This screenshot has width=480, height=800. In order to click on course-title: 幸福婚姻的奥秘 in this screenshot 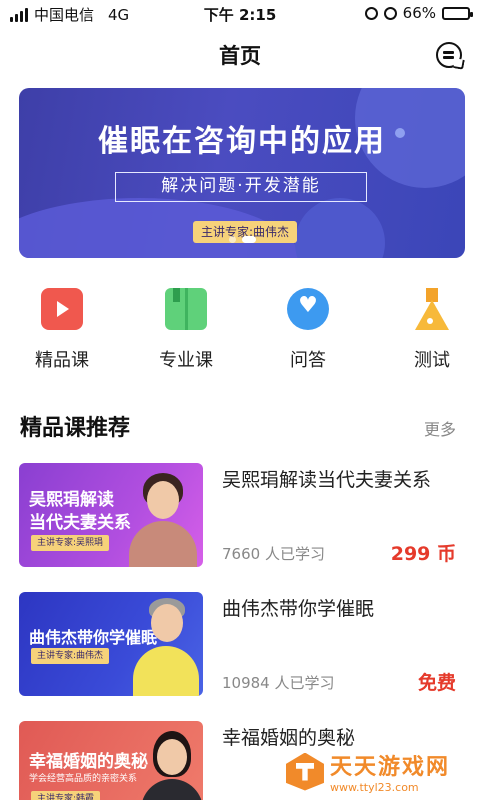, I will do `click(289, 738)`.